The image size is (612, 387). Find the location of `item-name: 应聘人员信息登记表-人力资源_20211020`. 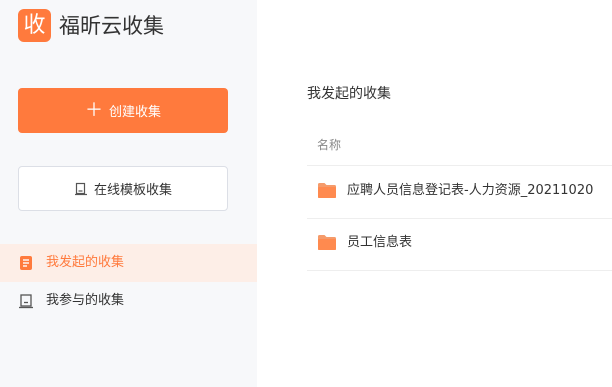

item-name: 应聘人员信息登记表-人力资源_20211020 is located at coordinates (470, 190).